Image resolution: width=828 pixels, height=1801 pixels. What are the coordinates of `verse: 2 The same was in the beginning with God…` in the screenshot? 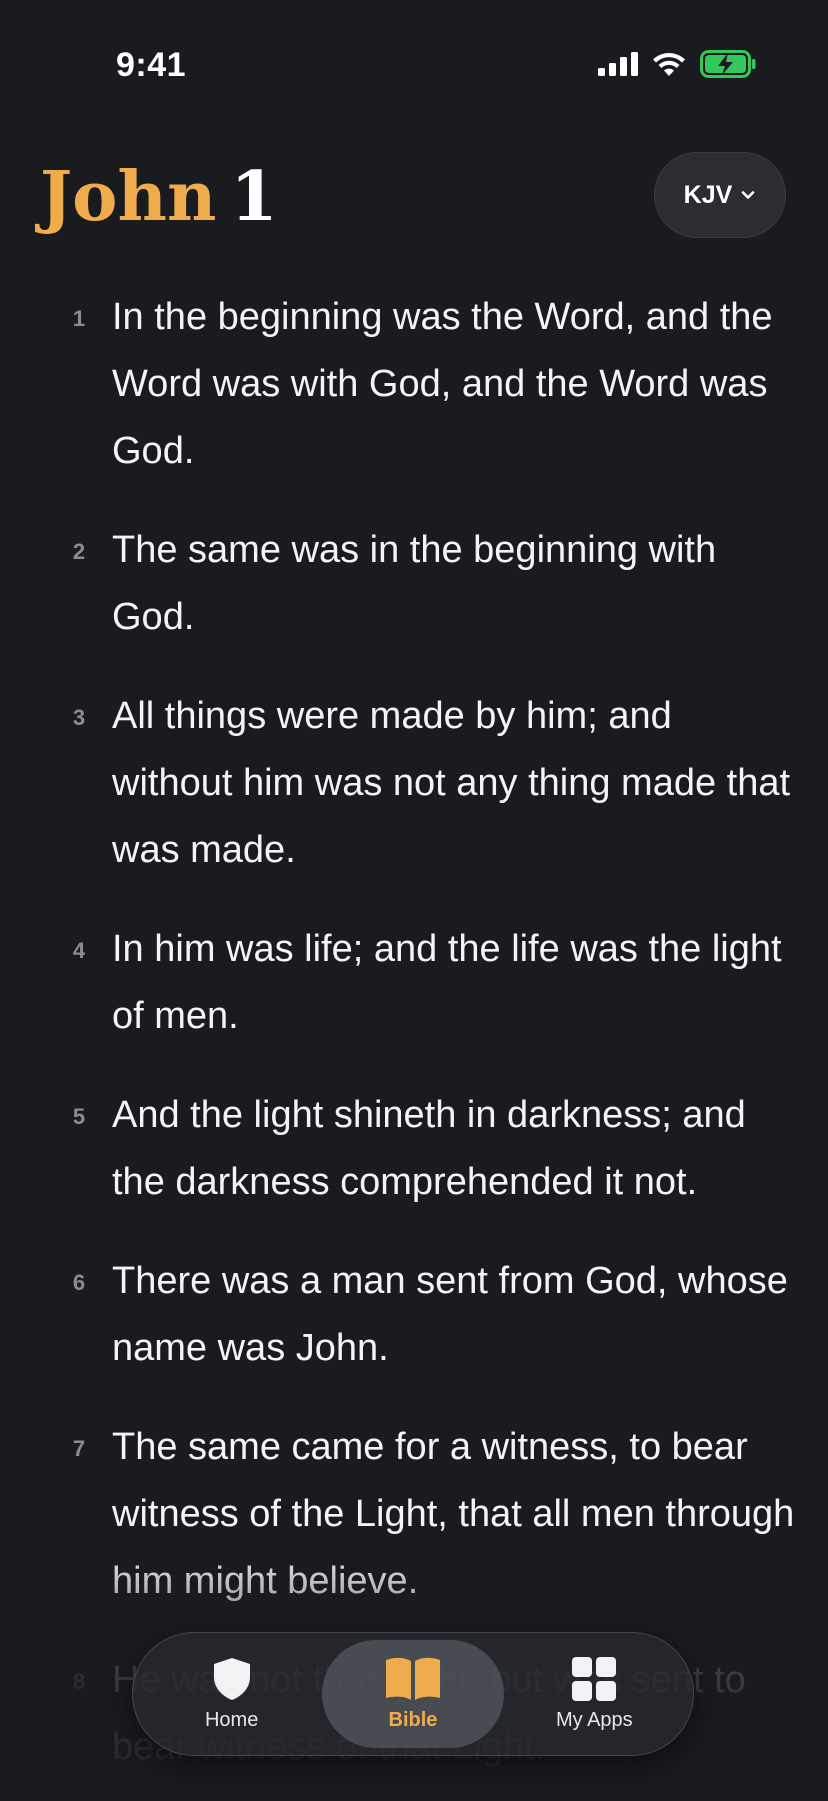 It's located at (414, 584).